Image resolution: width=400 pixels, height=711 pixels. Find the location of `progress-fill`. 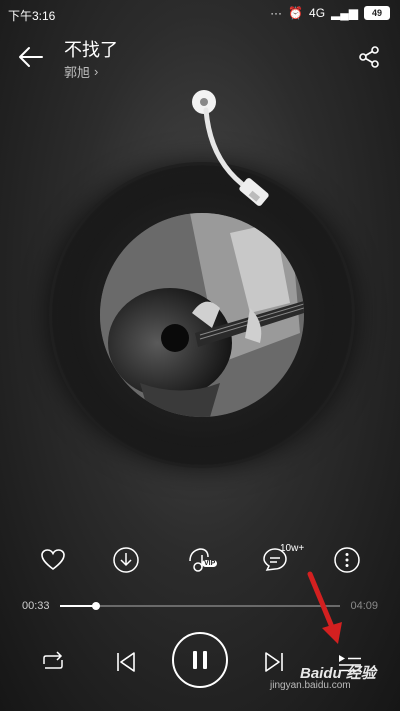

progress-fill is located at coordinates (78, 606).